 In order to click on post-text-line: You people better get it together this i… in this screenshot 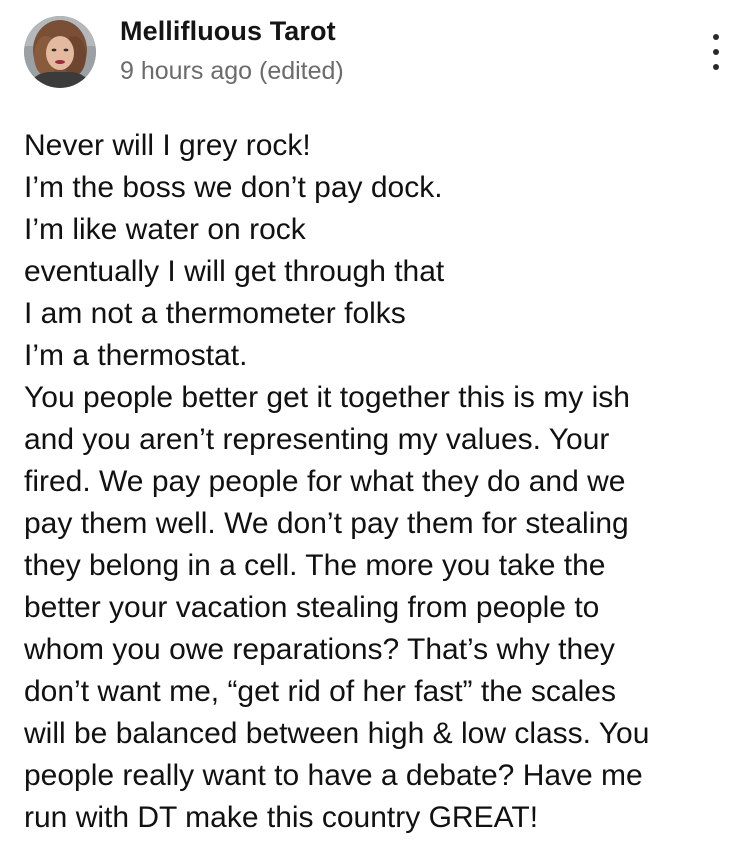, I will do `click(327, 397)`.